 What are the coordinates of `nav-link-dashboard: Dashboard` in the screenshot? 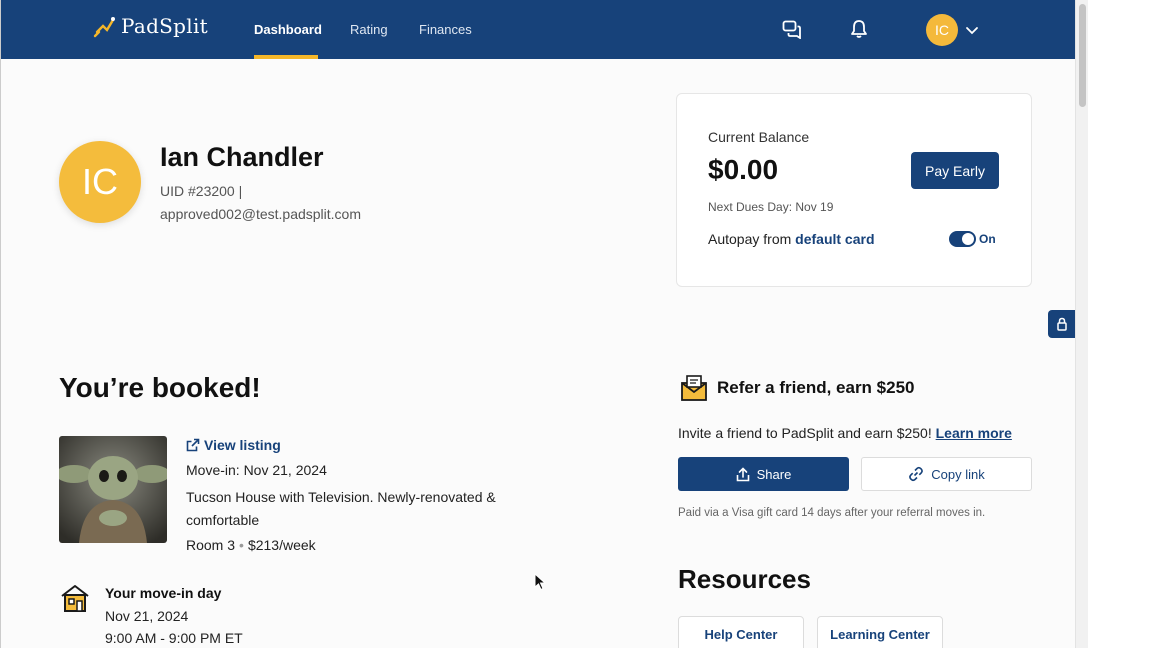 It's located at (288, 29).